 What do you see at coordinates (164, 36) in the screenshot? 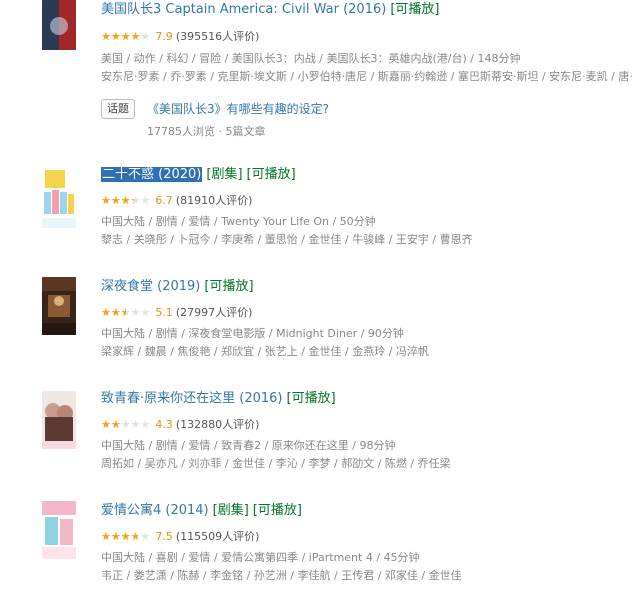
I see `rating-score: 7.9` at bounding box center [164, 36].